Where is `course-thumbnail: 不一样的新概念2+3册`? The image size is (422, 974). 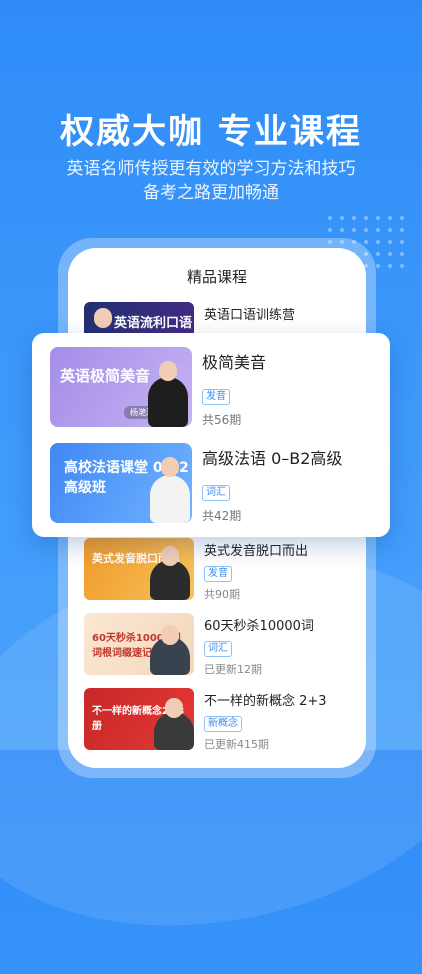 course-thumbnail: 不一样的新概念2+3册 is located at coordinates (139, 719).